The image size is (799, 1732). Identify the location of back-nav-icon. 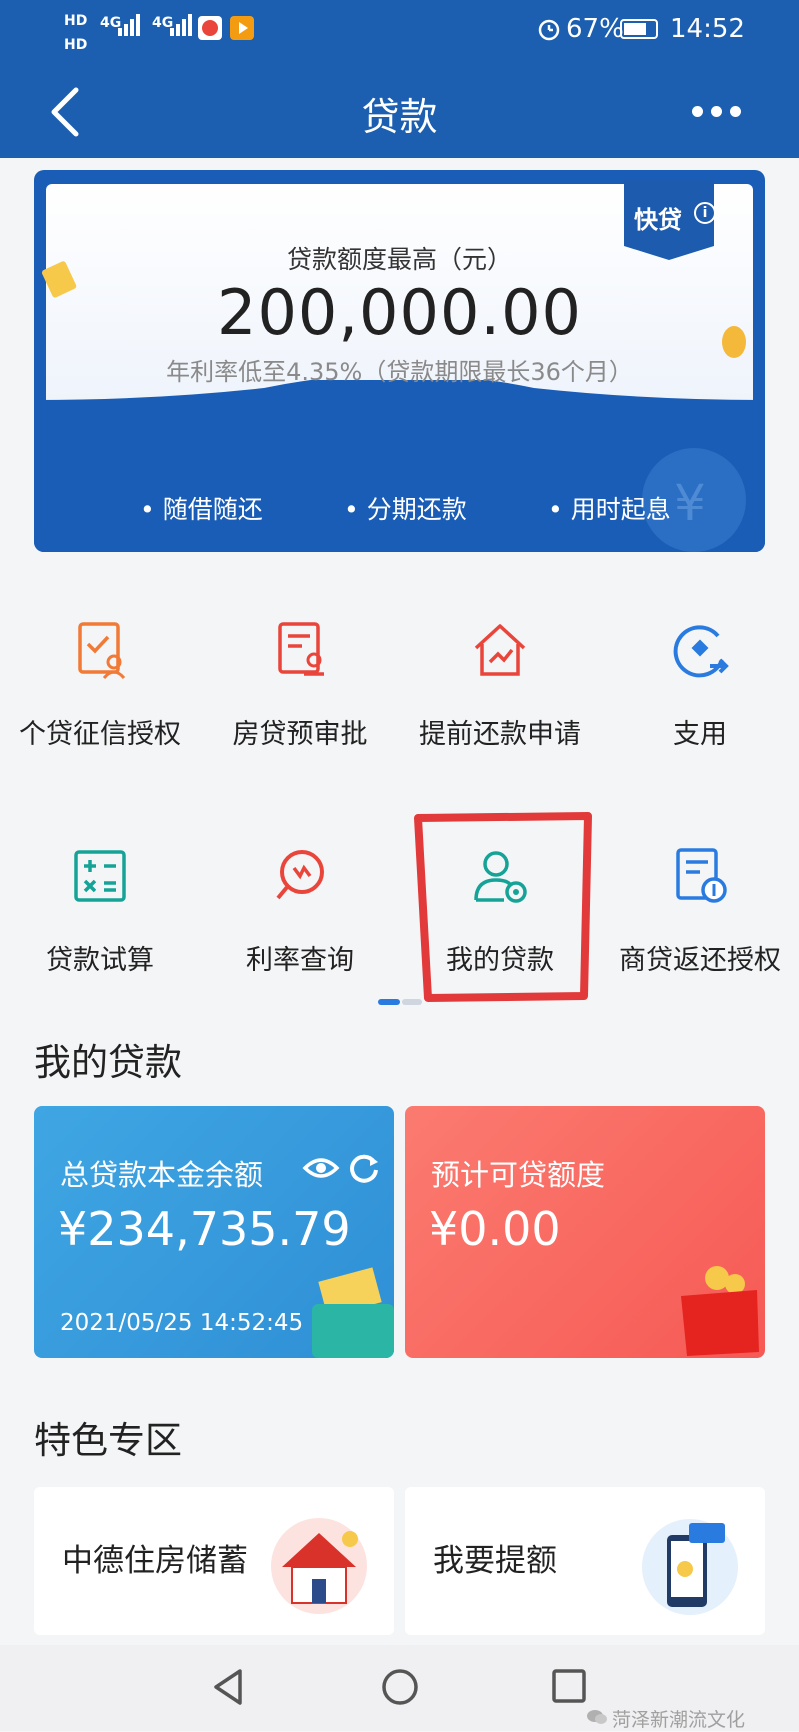
(228, 1687).